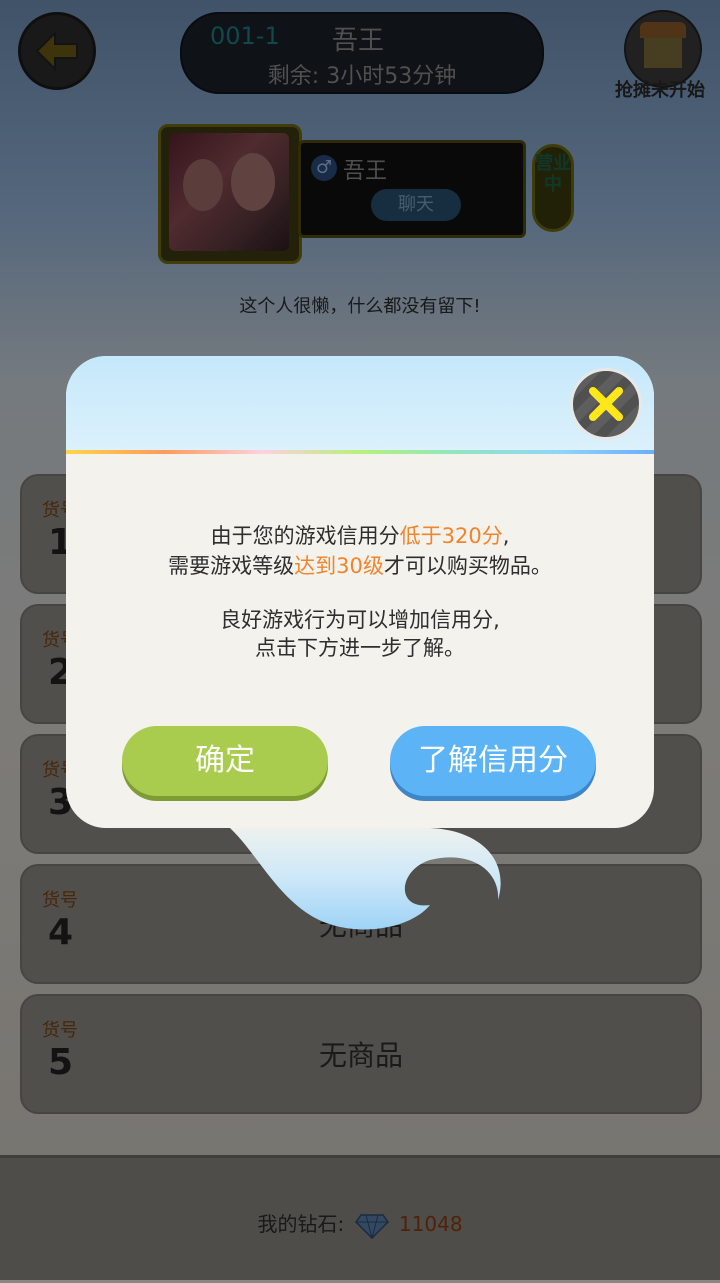  I want to click on close-button, so click(606, 404).